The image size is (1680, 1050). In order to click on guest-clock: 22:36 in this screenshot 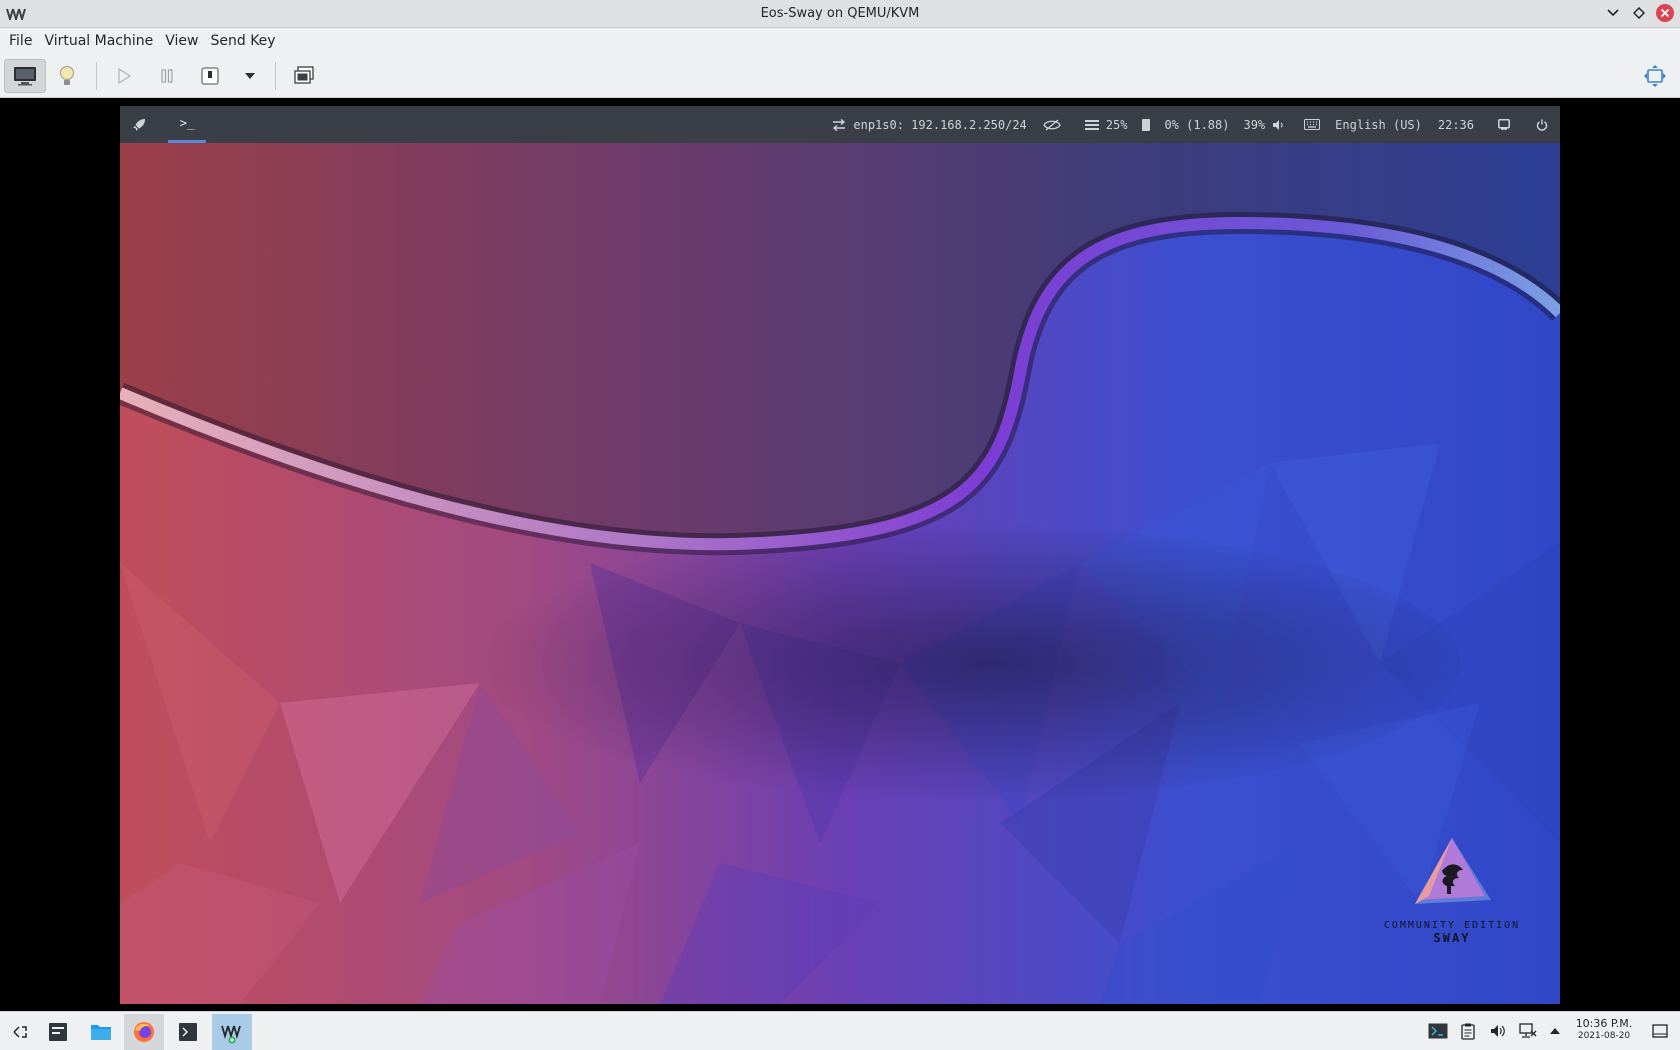, I will do `click(1455, 124)`.